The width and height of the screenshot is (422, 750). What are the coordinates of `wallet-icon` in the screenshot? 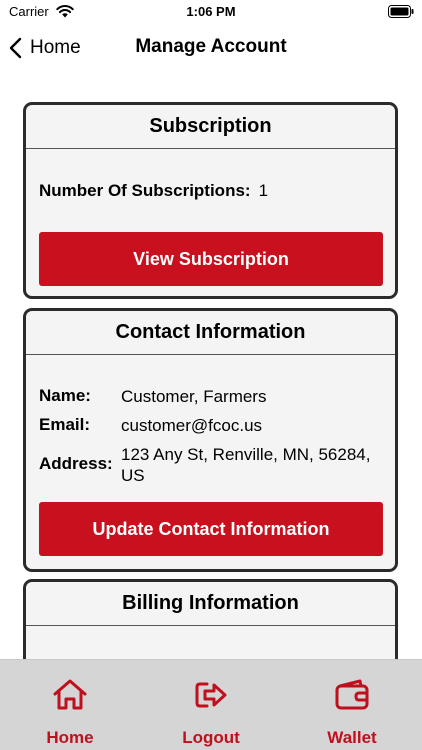 It's located at (352, 694).